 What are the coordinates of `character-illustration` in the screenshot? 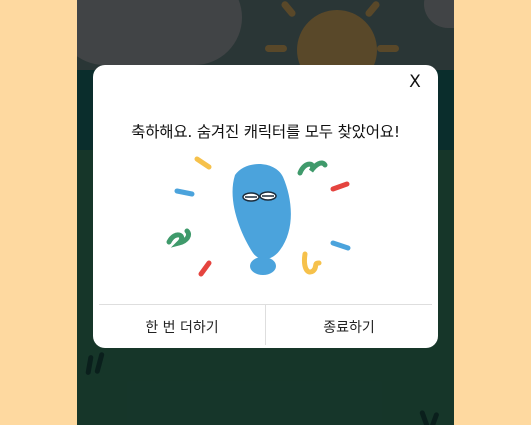 It's located at (258, 216).